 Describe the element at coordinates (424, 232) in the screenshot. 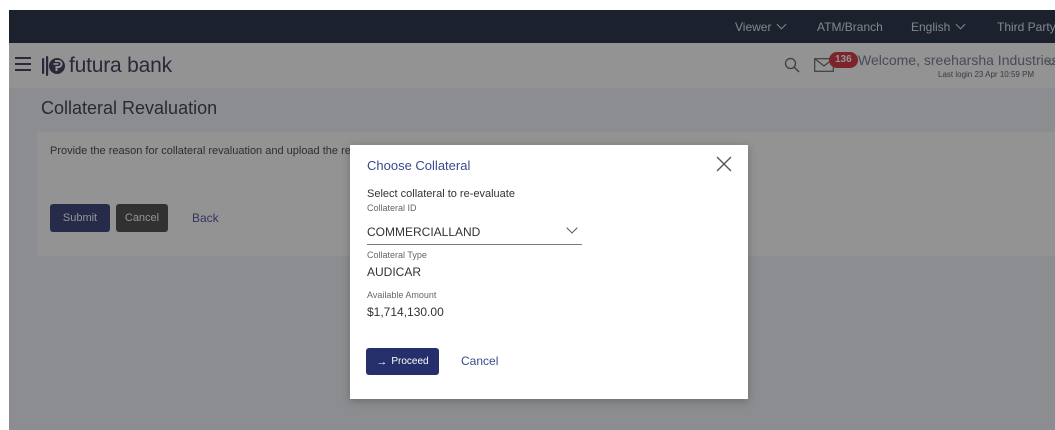

I see `collateral-id-value: COMMERCIALLAND` at that location.